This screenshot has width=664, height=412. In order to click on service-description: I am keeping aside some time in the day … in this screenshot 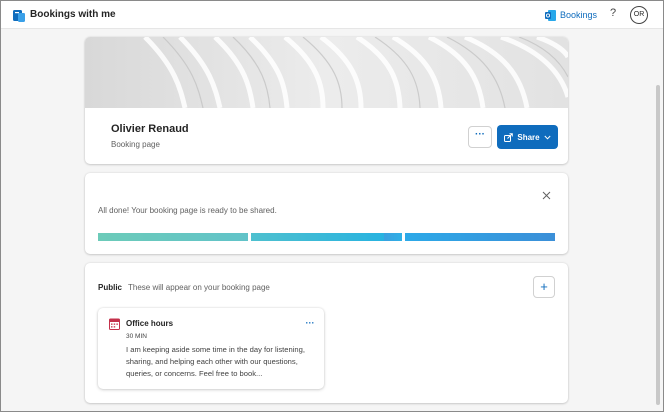, I will do `click(215, 361)`.